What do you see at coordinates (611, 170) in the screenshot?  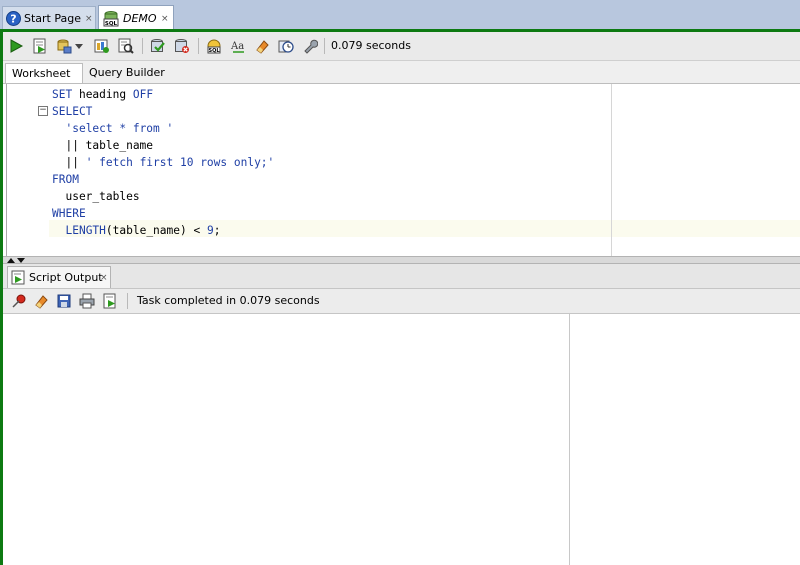 I see `right-margin-line` at bounding box center [611, 170].